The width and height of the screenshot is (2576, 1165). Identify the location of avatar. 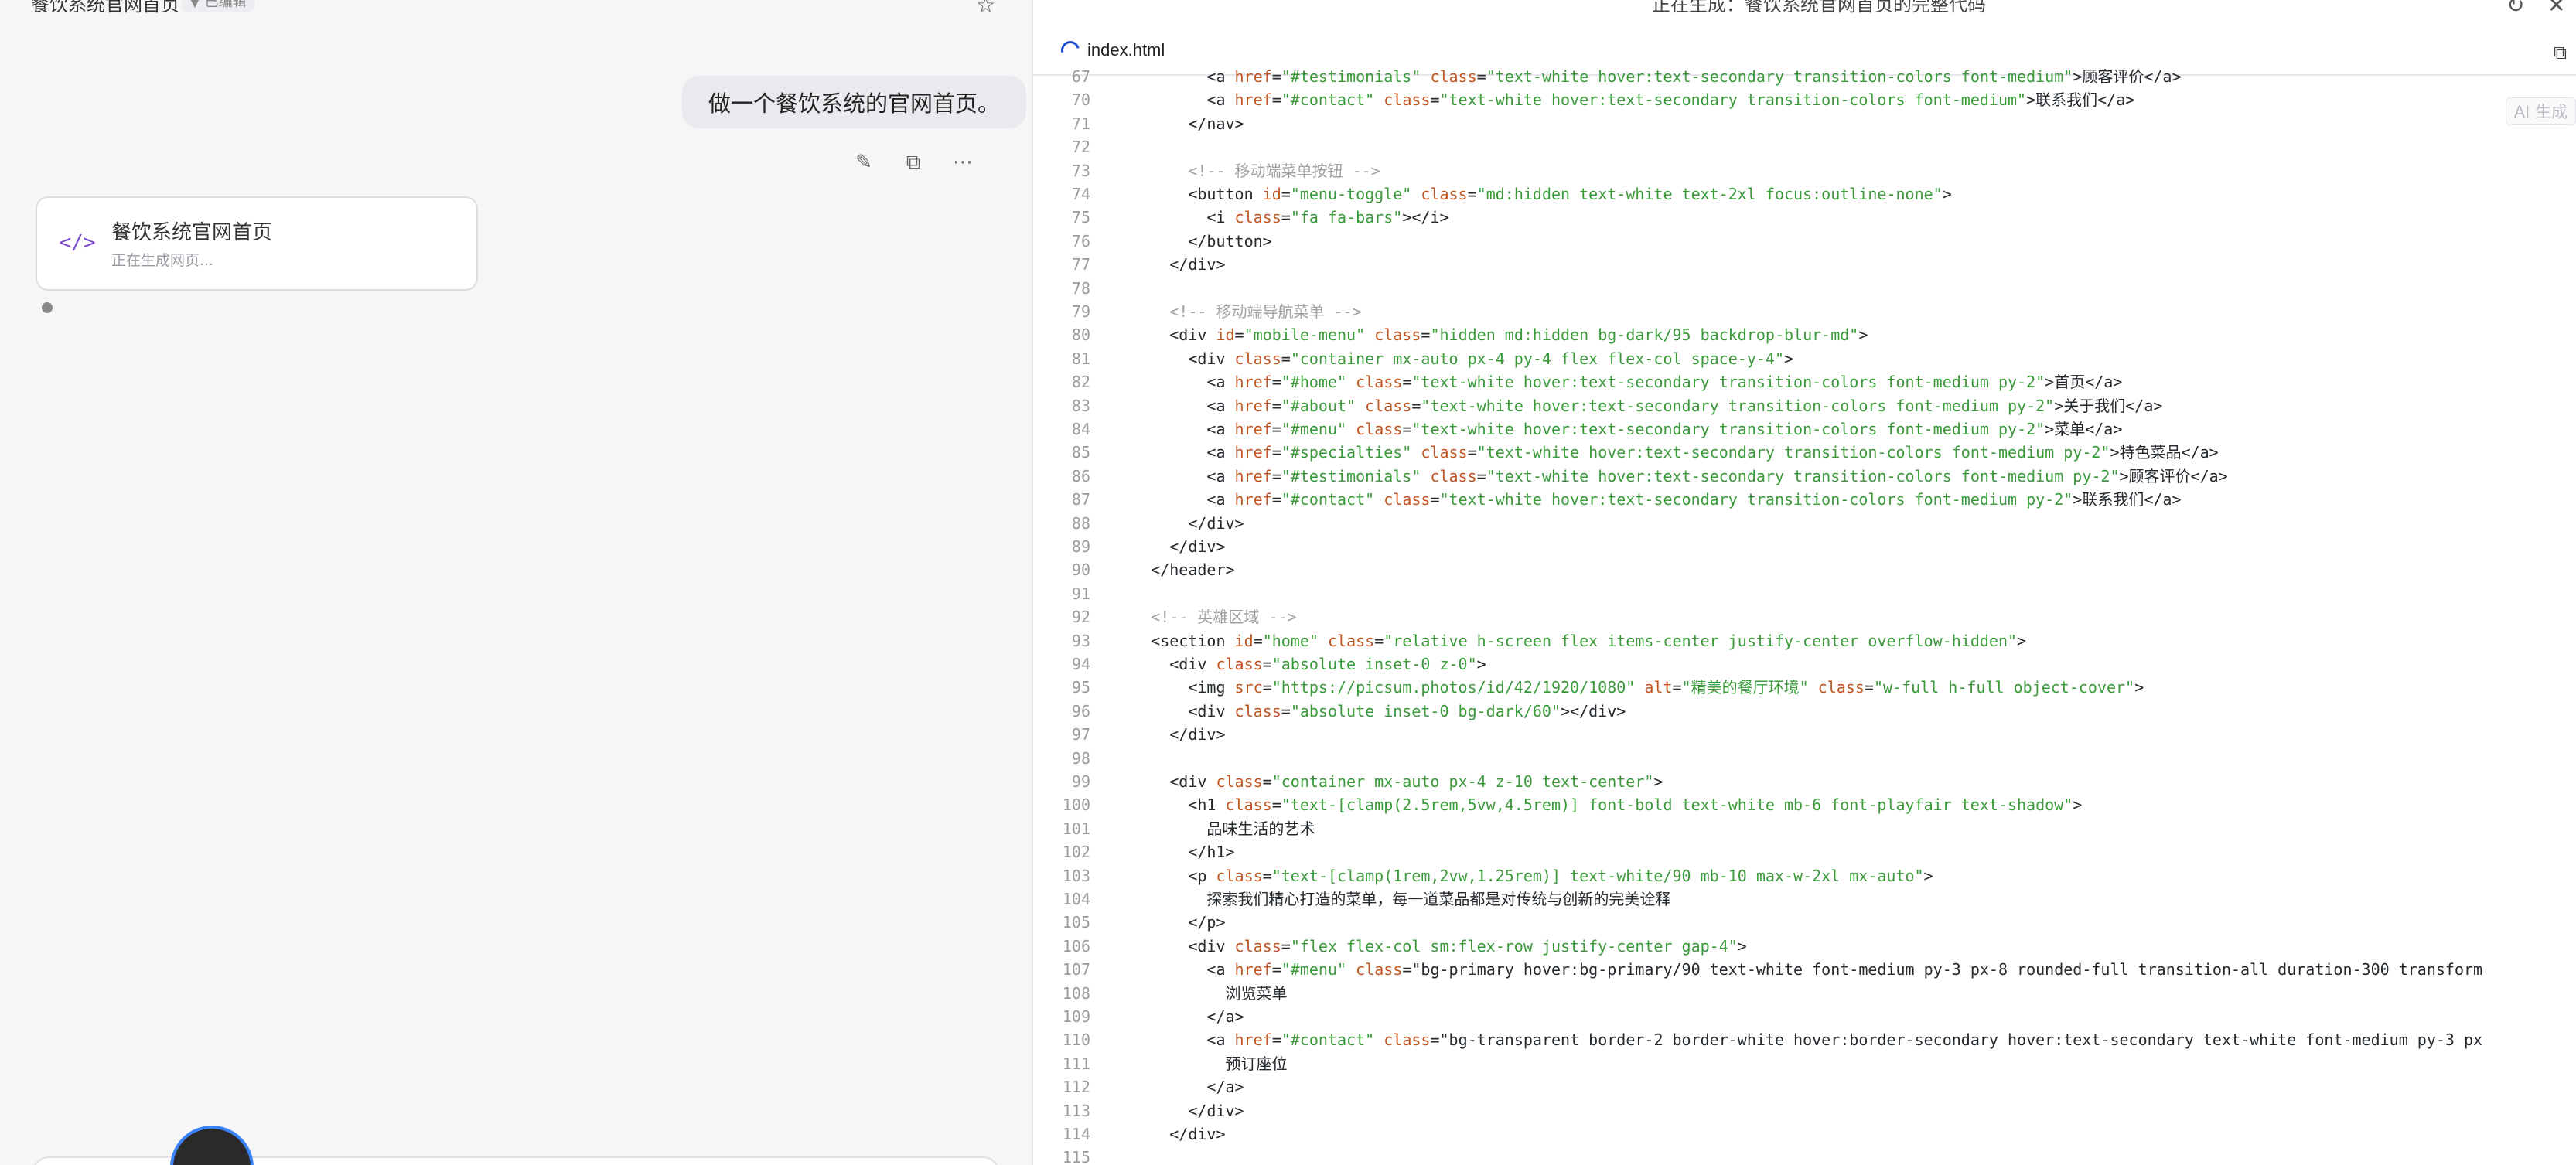
(212, 1145).